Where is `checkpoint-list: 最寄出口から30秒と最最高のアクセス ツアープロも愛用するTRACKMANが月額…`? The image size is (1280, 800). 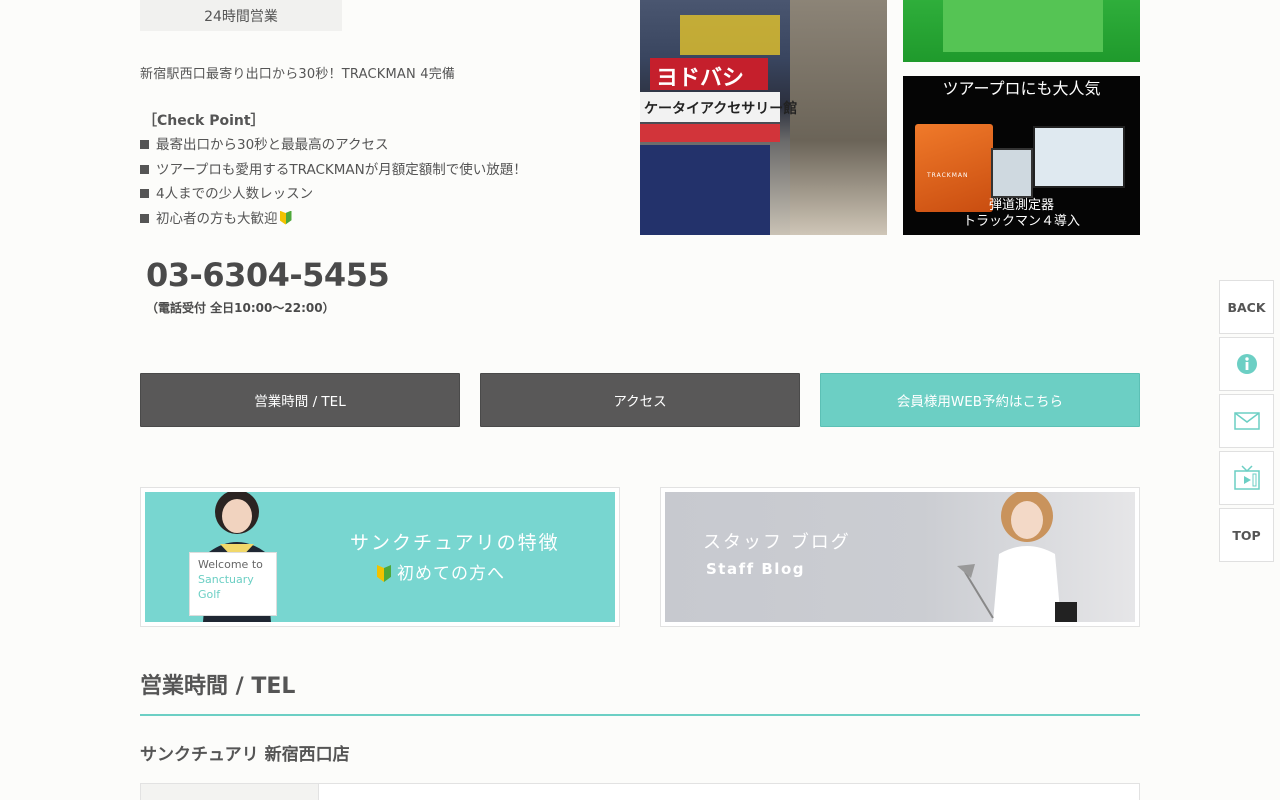 checkpoint-list: 最寄出口から30秒と最最高のアクセス ツアープロも愛用するTRACKMANが月額… is located at coordinates (333, 184).